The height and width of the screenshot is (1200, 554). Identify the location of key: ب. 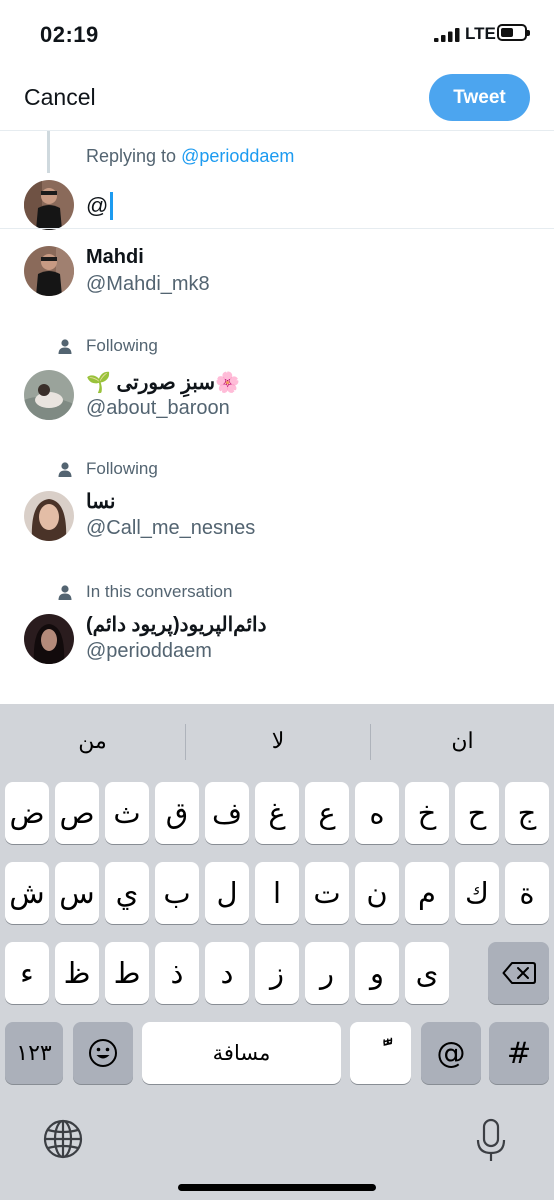
(177, 893).